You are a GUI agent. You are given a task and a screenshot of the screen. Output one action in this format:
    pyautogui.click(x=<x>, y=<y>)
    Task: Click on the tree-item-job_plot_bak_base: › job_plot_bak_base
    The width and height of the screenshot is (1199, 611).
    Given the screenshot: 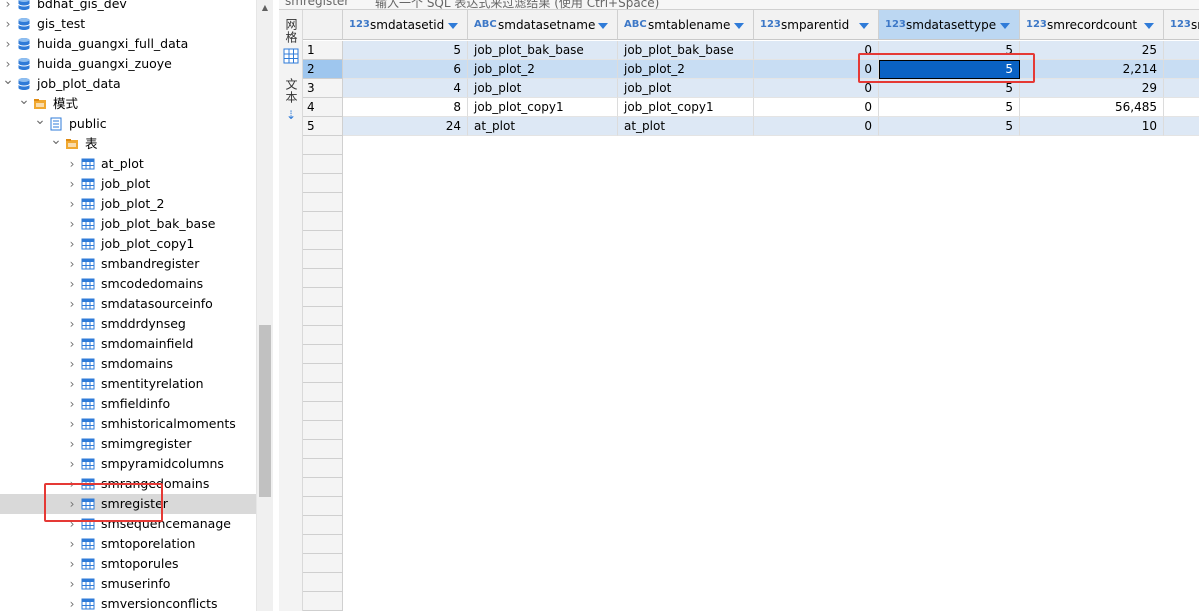 What is the action you would take?
    pyautogui.click(x=128, y=224)
    